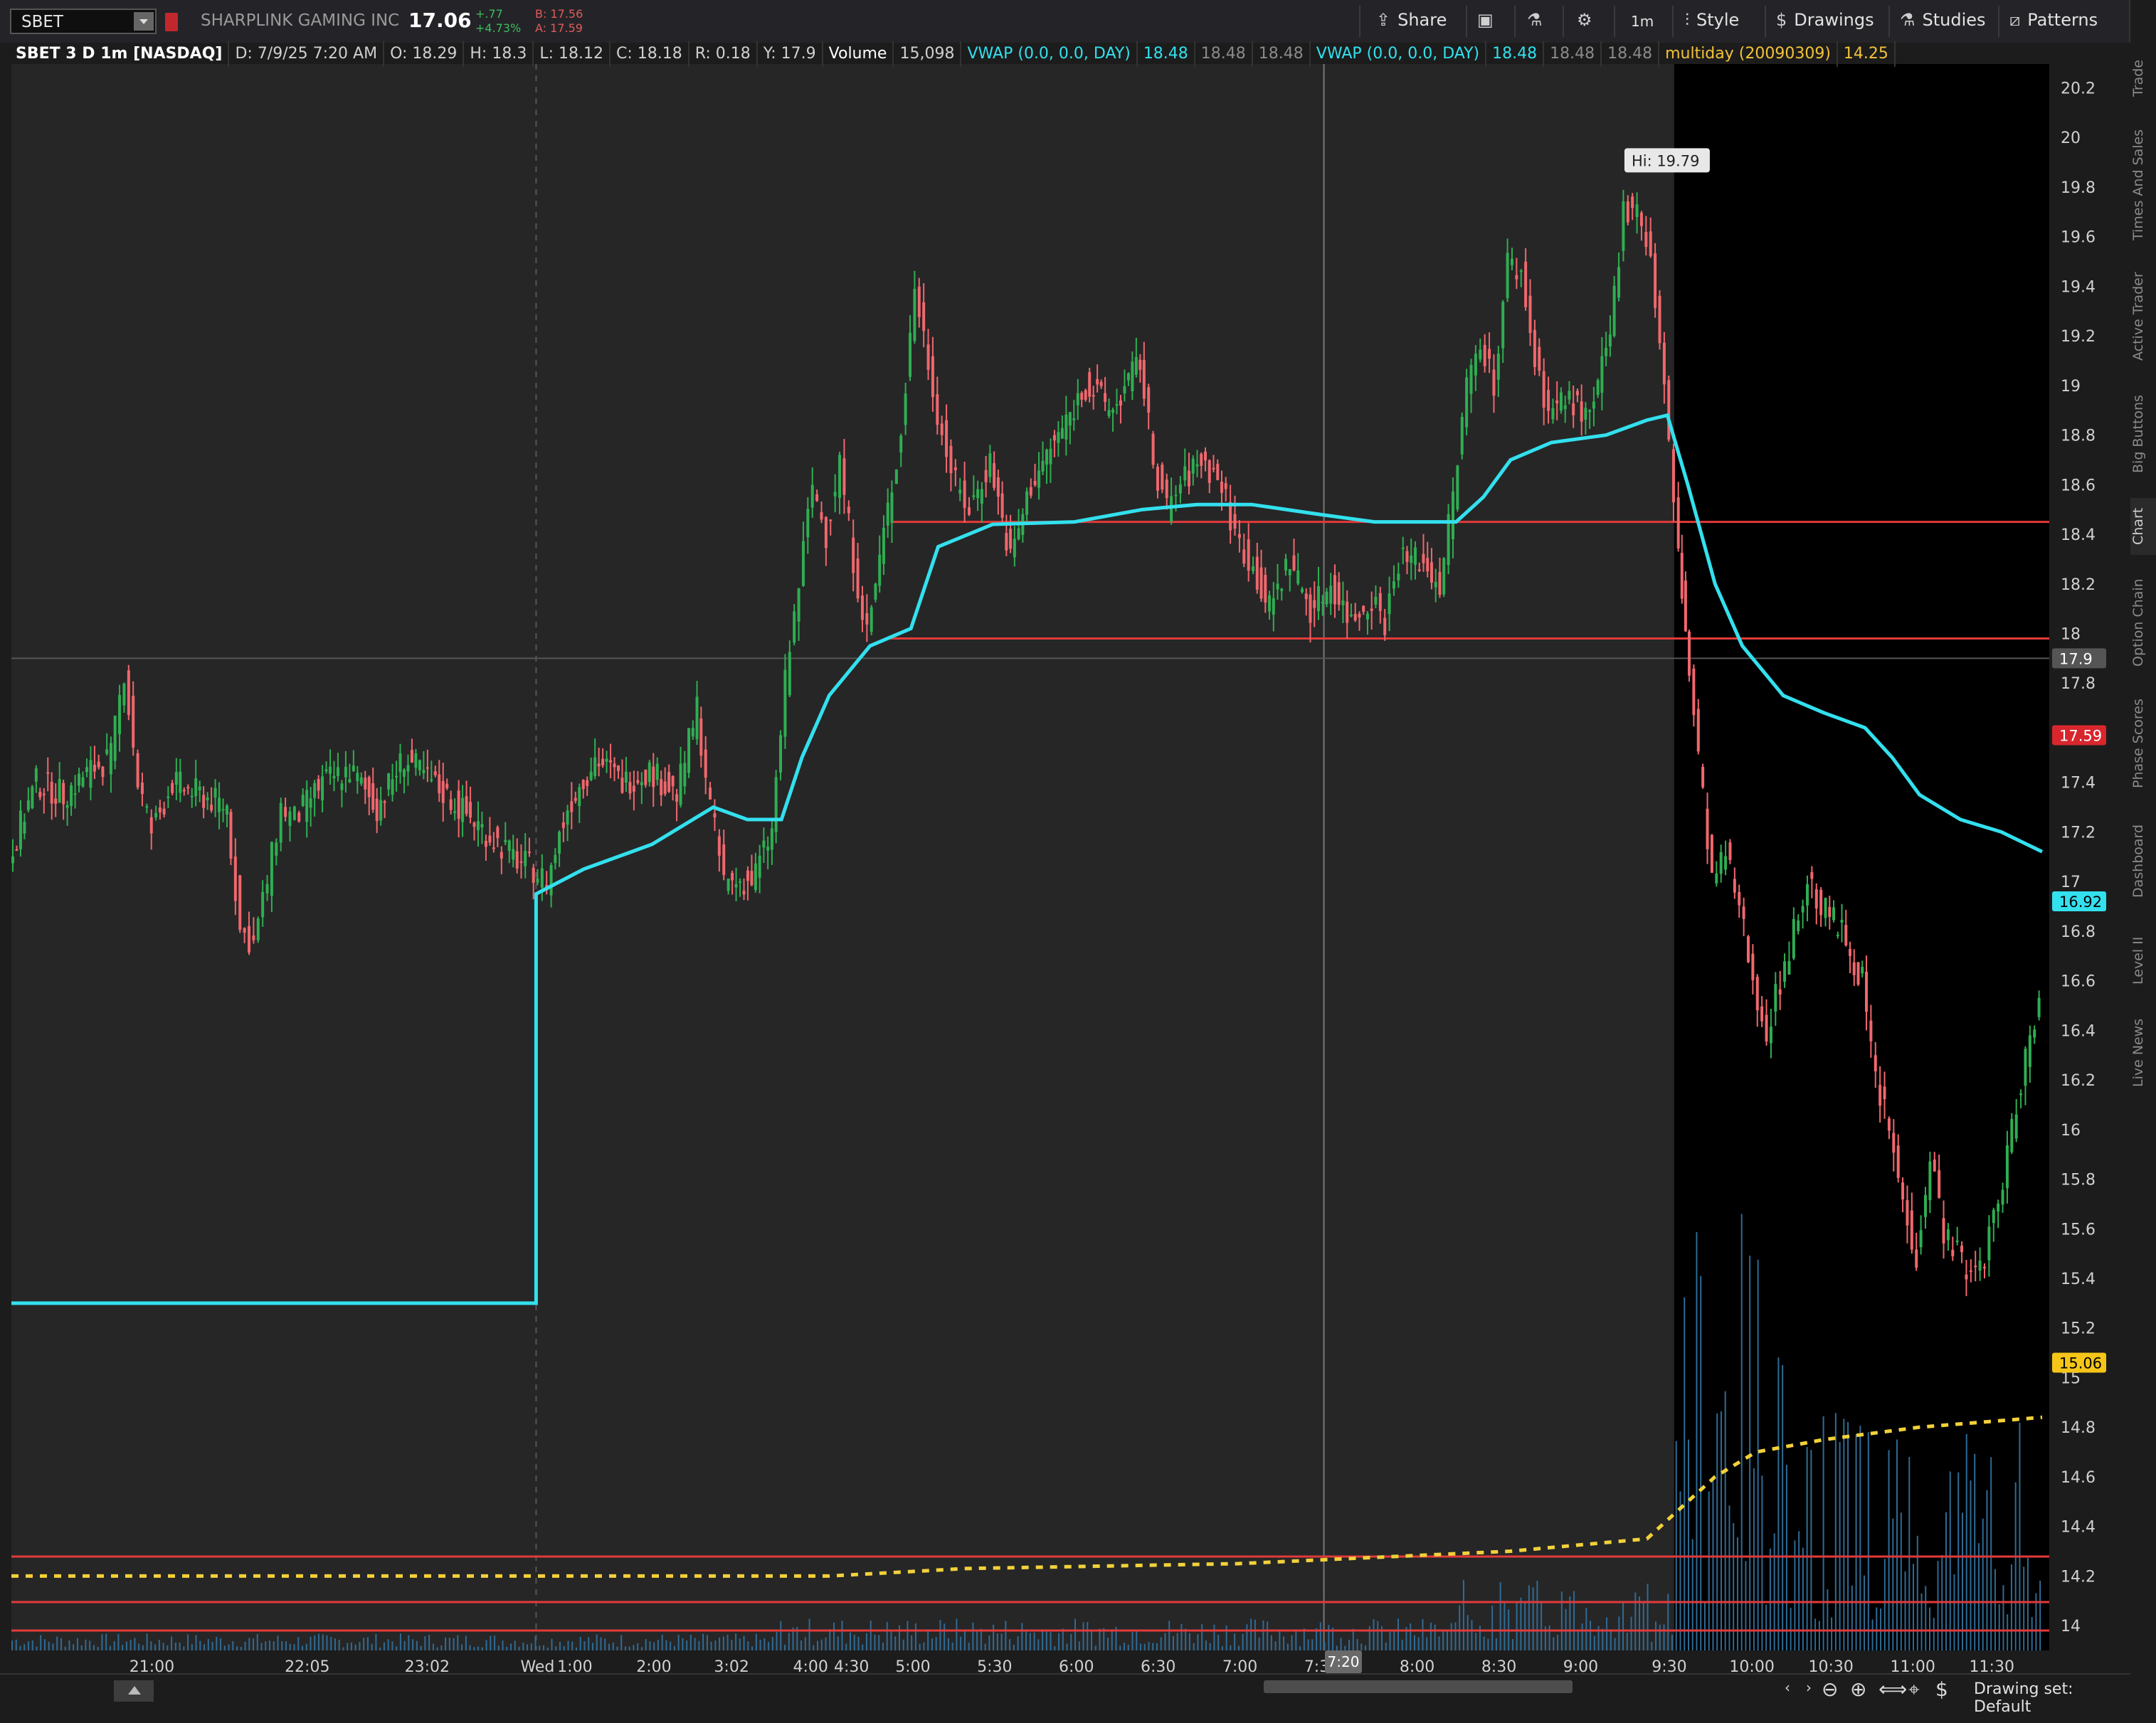 The width and height of the screenshot is (2156, 1723). Describe the element at coordinates (134, 1691) in the screenshot. I see `scroll-home-button` at that location.